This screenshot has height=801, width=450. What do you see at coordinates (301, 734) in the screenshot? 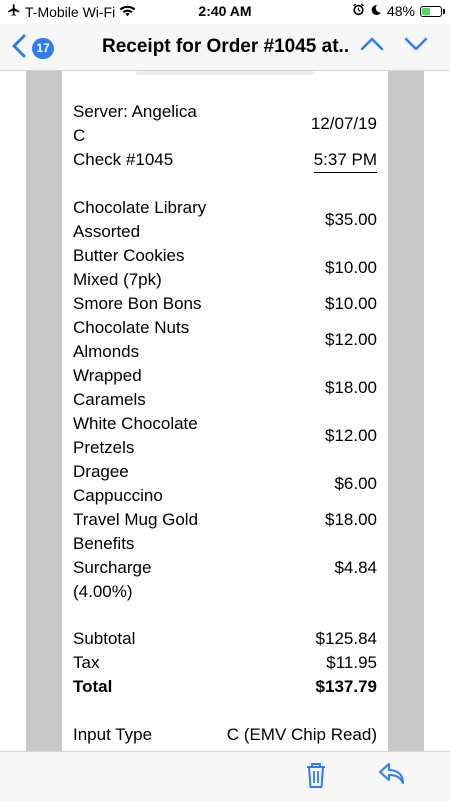
I see `input-type-value: C (EMV Chip Read)` at bounding box center [301, 734].